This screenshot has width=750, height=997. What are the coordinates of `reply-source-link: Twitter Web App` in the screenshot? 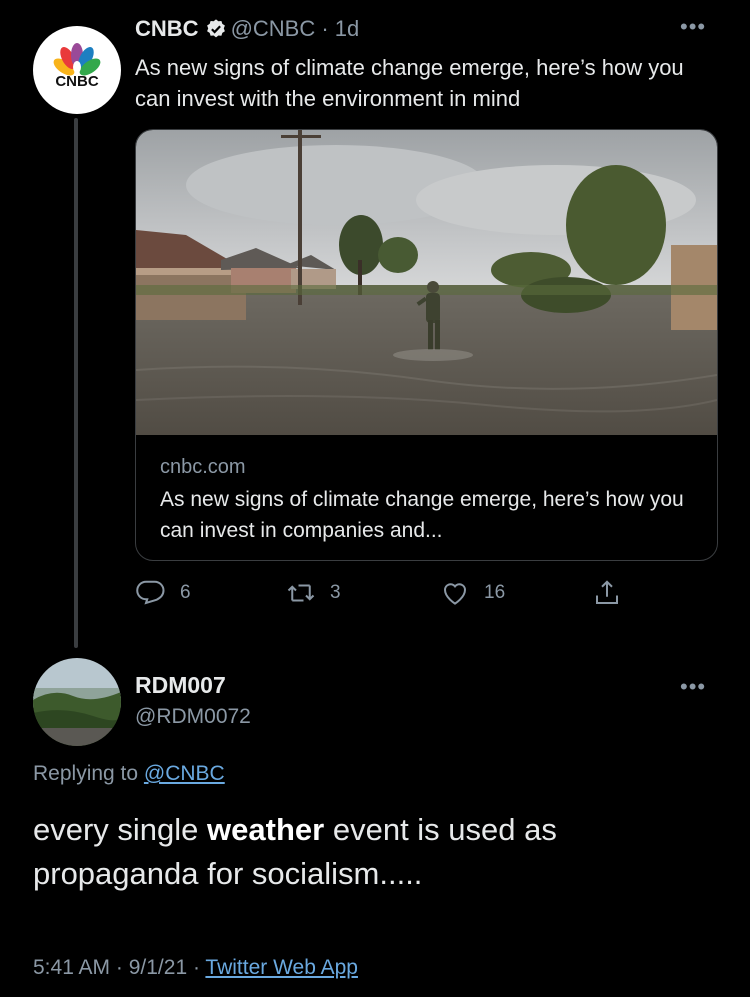 It's located at (281, 967).